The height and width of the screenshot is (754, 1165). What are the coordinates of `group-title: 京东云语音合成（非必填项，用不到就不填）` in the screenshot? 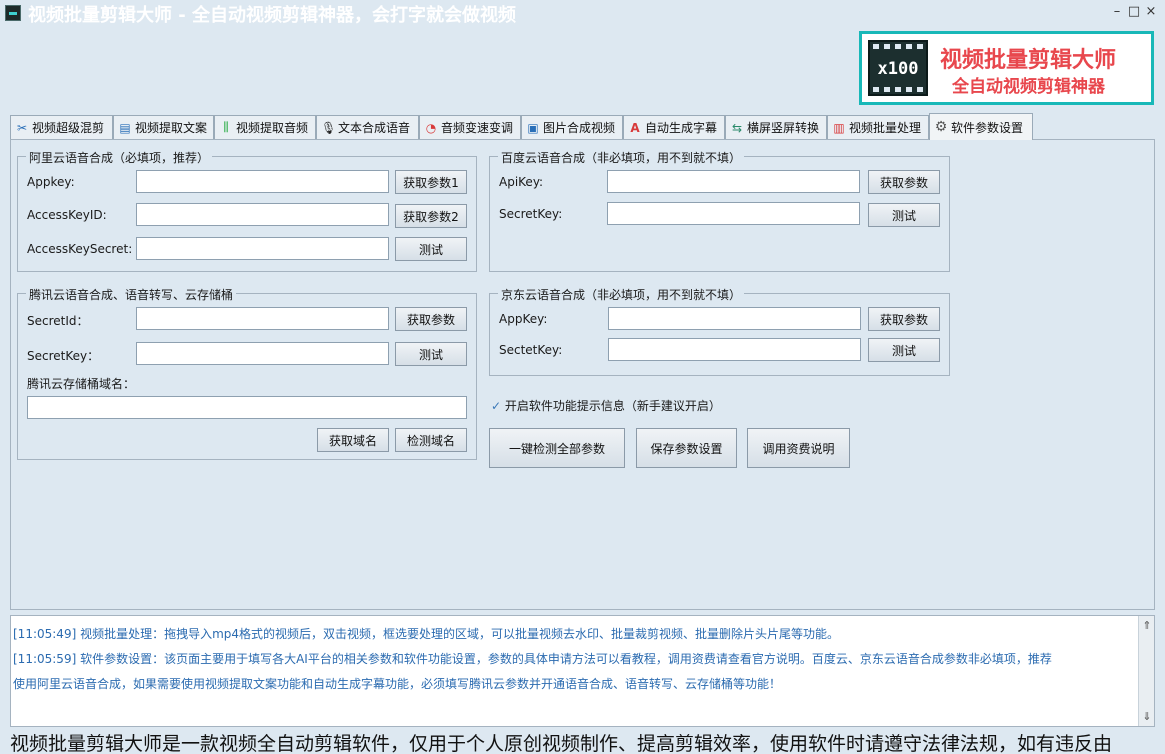 It's located at (621, 294).